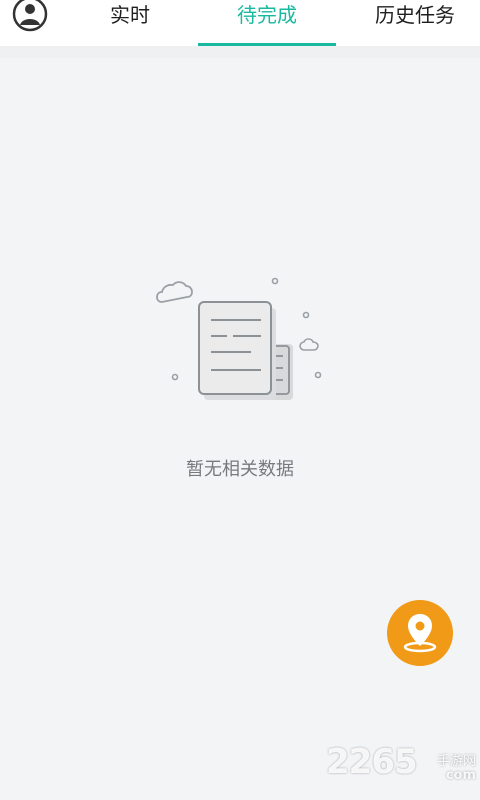 This screenshot has height=800, width=480. I want to click on user-avatar-icon, so click(30, 16).